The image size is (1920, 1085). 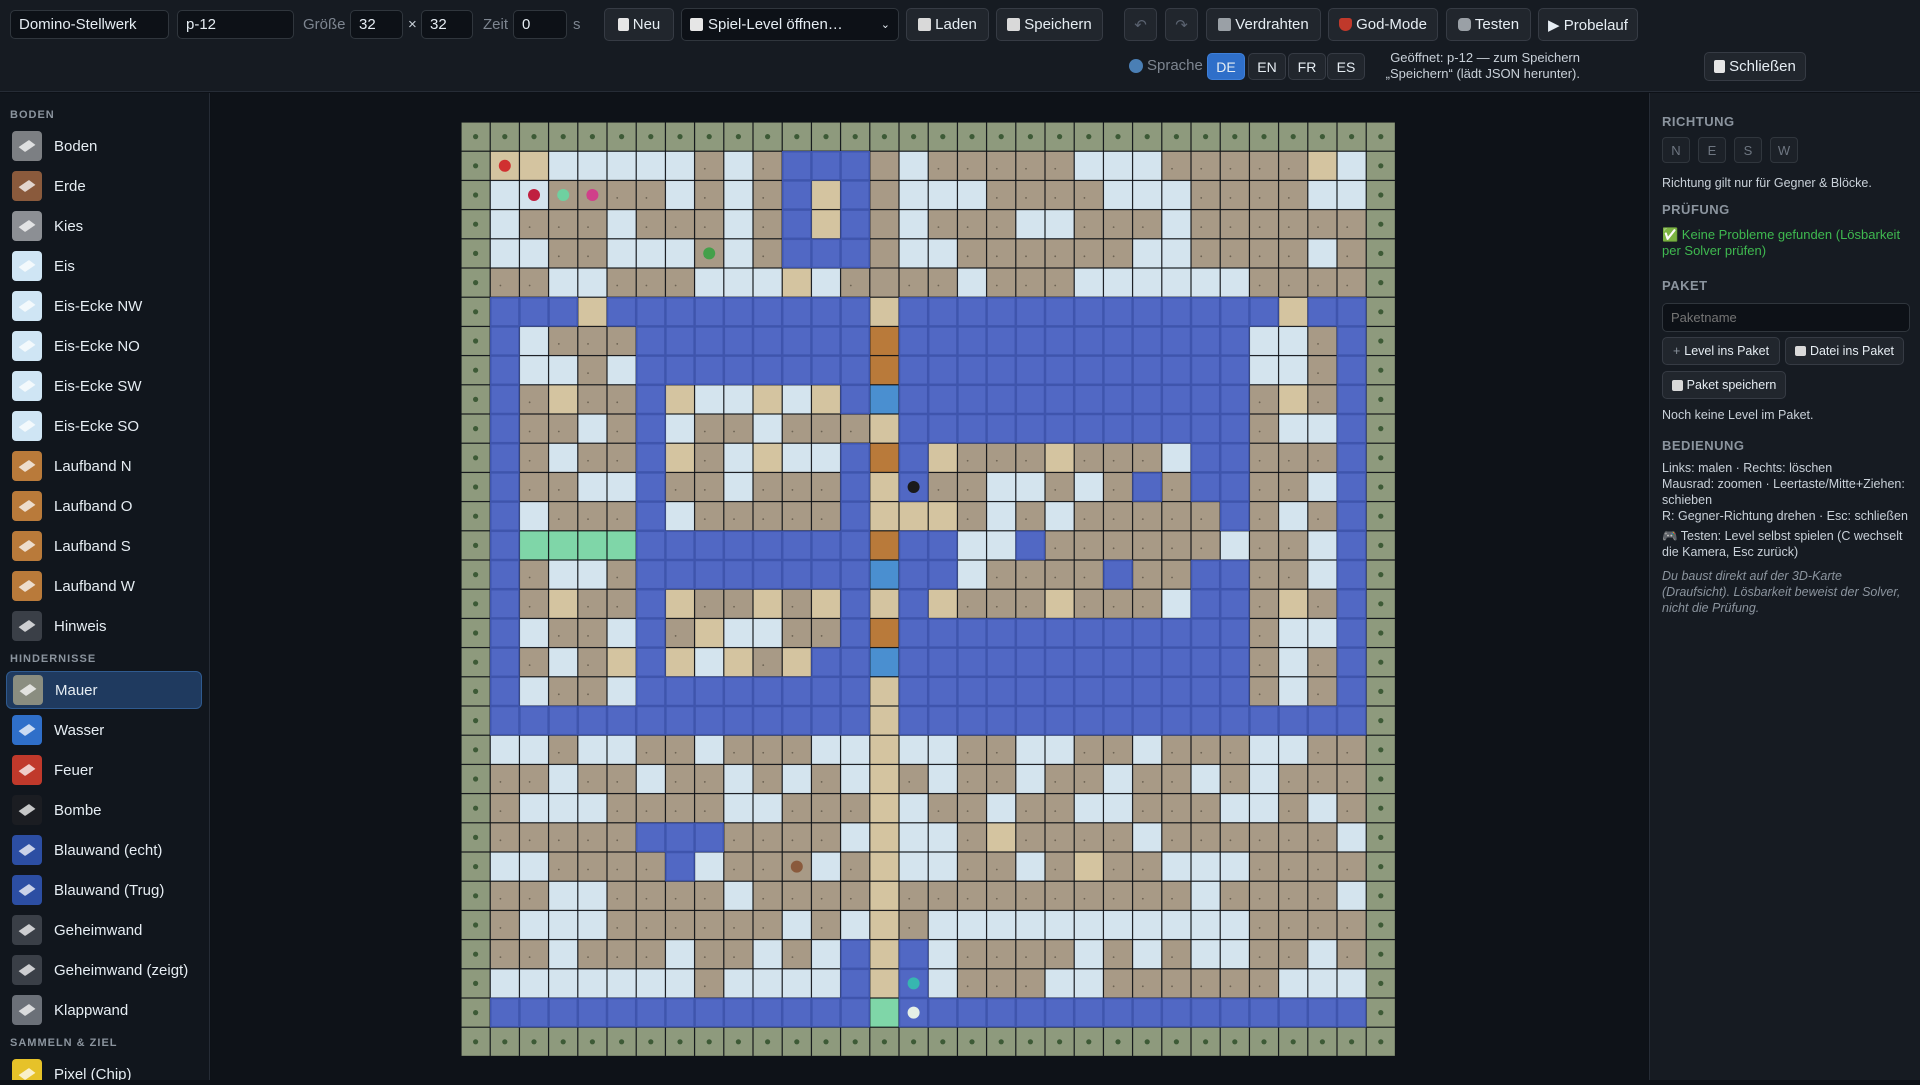 I want to click on direction-n-button: N, so click(x=1676, y=150).